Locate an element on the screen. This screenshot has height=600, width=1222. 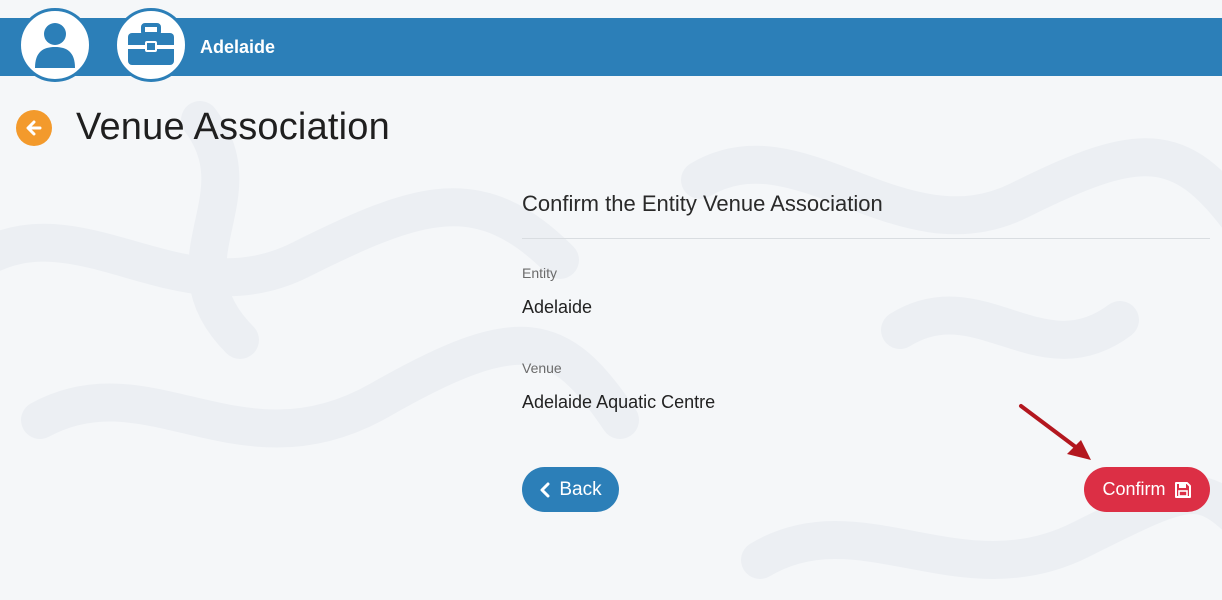
user-icon is located at coordinates (55, 45).